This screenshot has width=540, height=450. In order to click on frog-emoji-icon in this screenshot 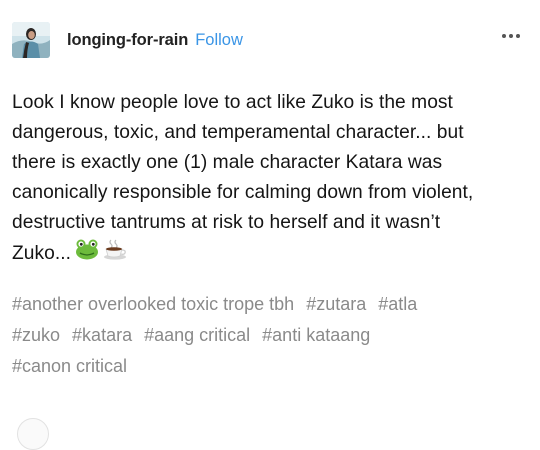, I will do `click(87, 254)`.